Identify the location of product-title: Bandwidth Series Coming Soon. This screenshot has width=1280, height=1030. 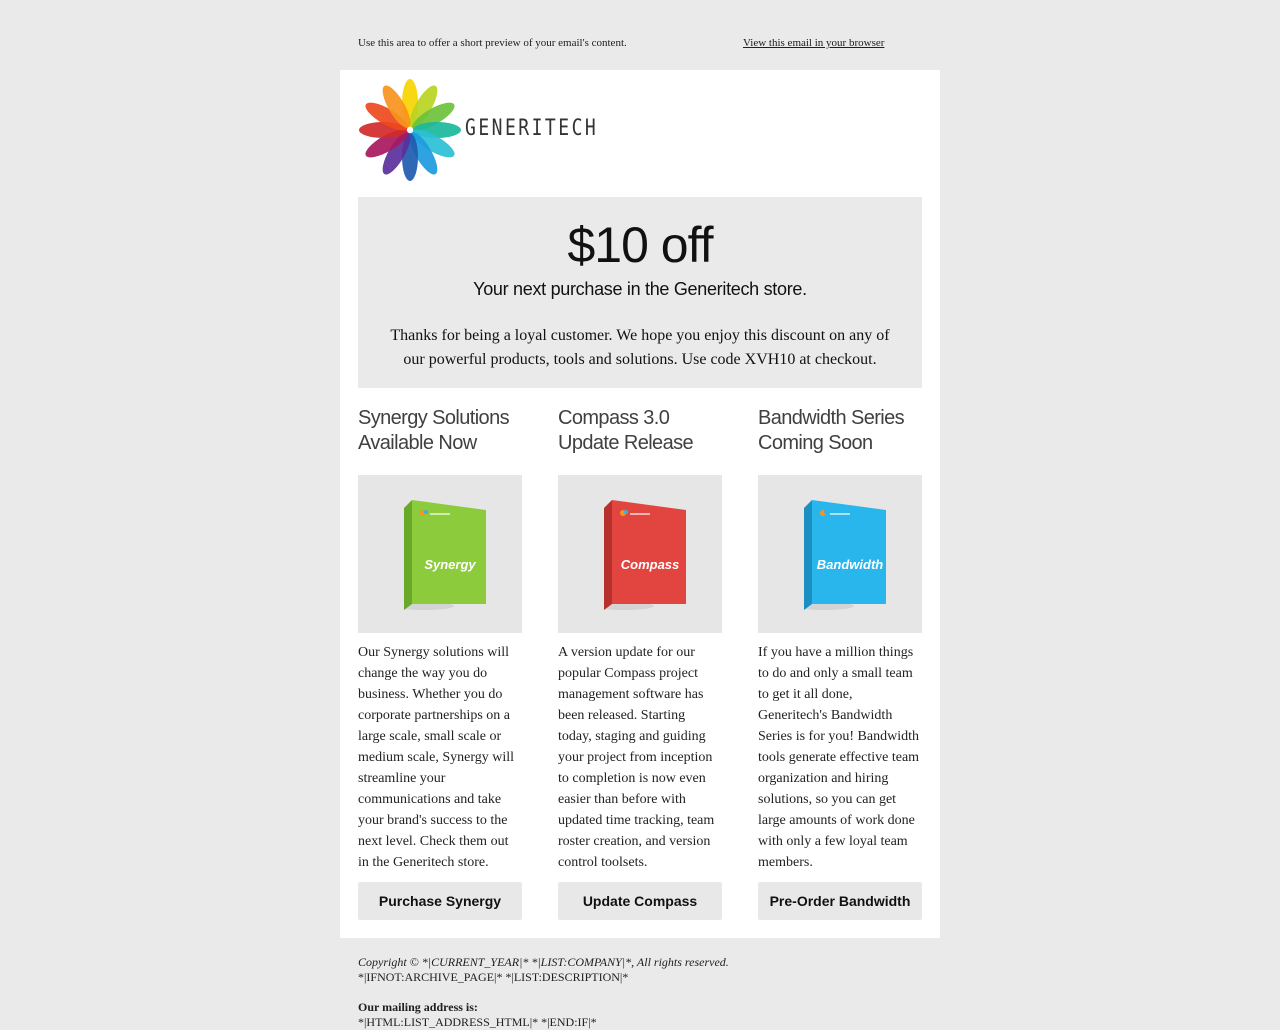
(840, 440).